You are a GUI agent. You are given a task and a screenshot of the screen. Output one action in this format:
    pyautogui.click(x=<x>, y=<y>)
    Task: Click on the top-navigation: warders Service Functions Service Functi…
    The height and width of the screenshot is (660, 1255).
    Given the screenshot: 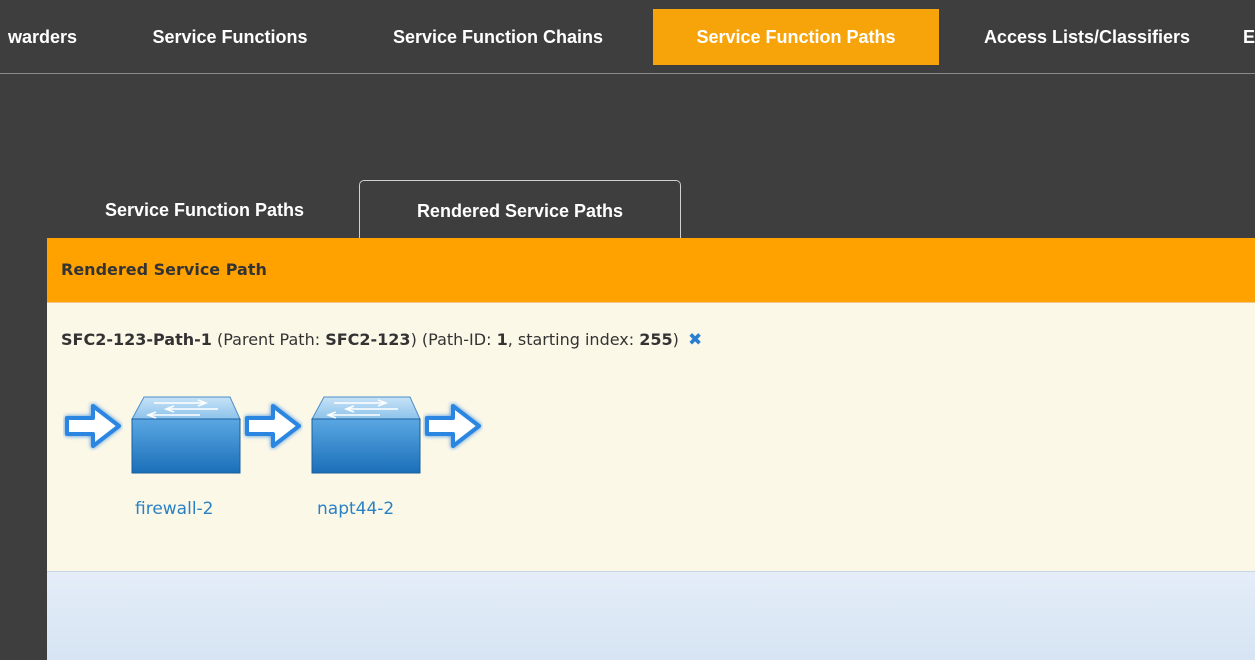 What is the action you would take?
    pyautogui.click(x=627, y=37)
    